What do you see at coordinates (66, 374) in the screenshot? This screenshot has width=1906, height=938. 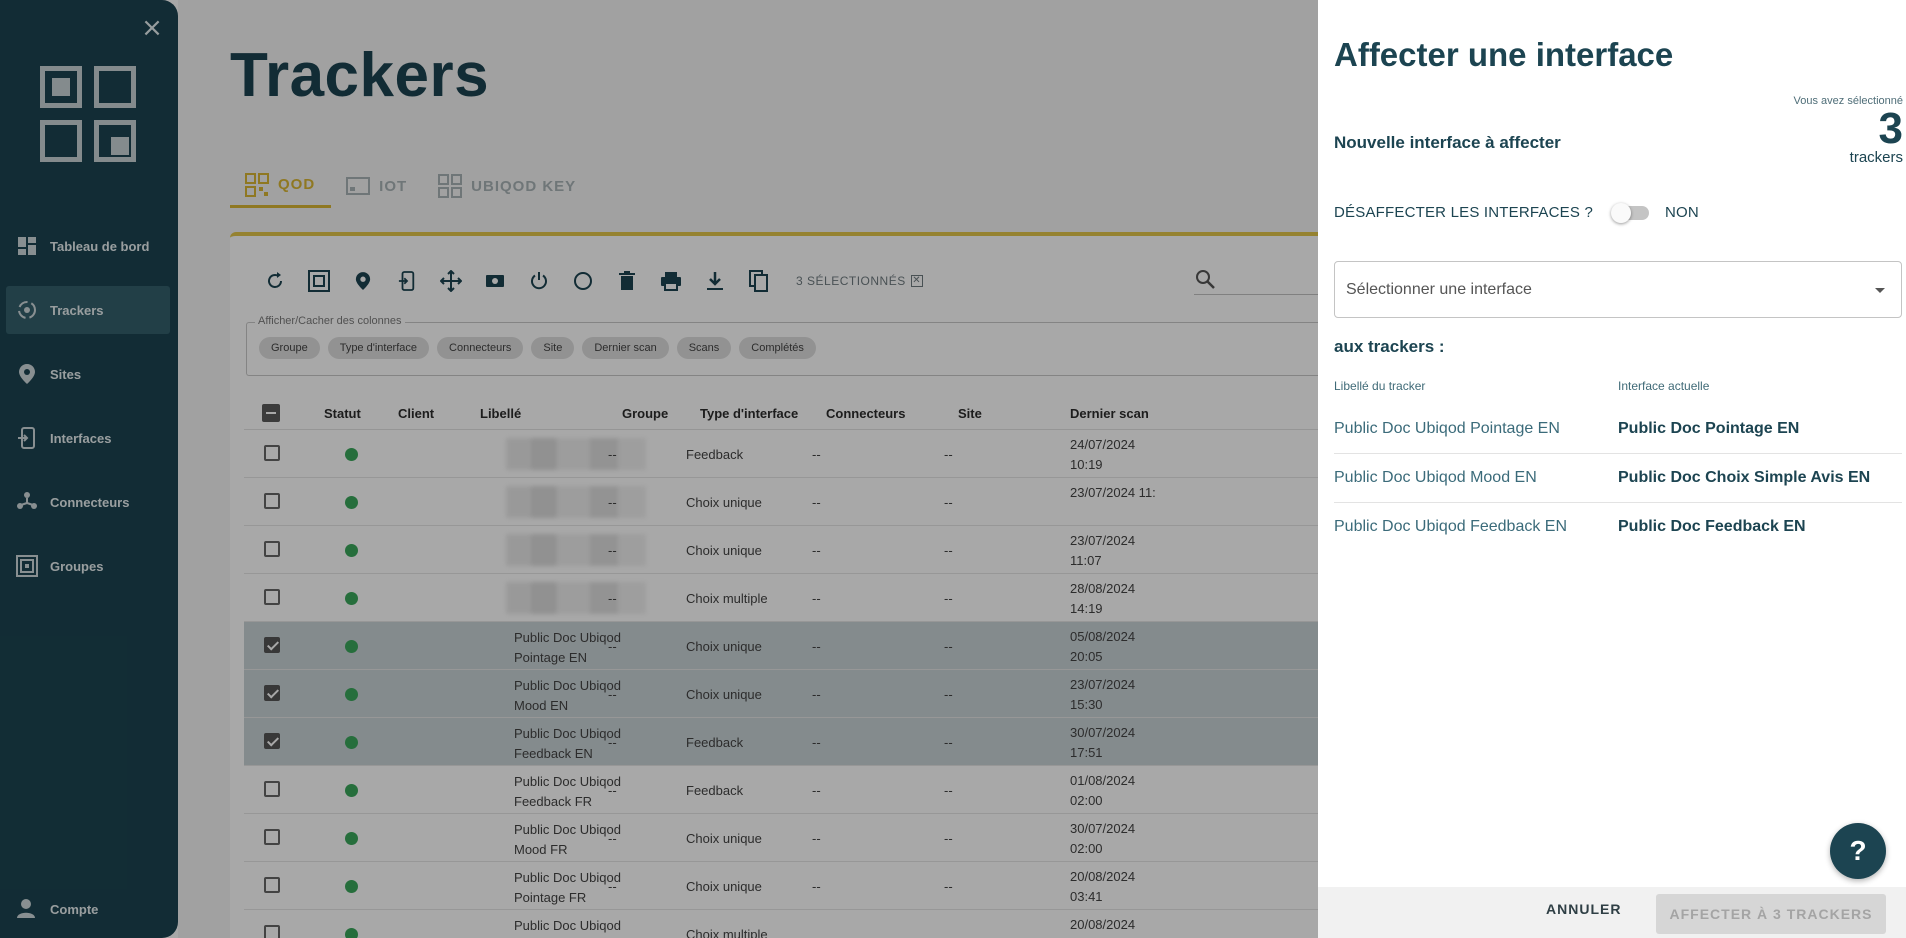 I see `sidebar-item-label: Sites` at bounding box center [66, 374].